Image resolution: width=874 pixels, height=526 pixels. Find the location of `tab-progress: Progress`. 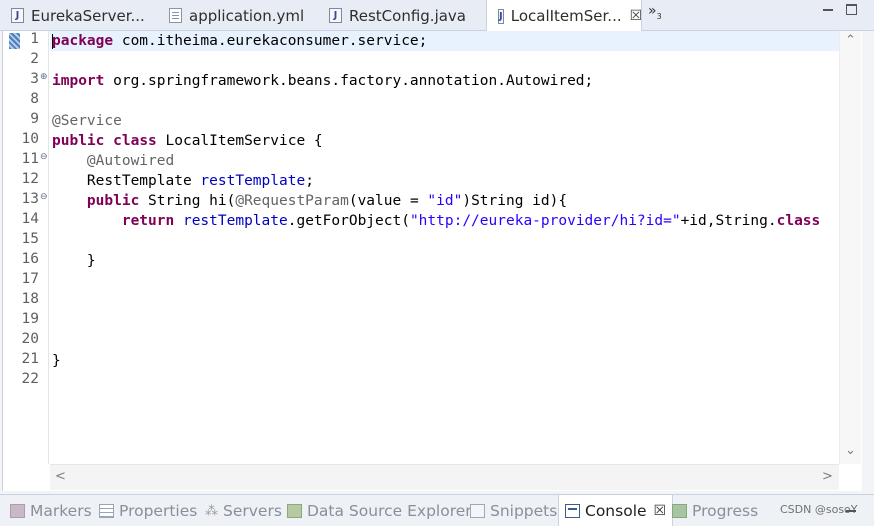

tab-progress: Progress is located at coordinates (715, 510).